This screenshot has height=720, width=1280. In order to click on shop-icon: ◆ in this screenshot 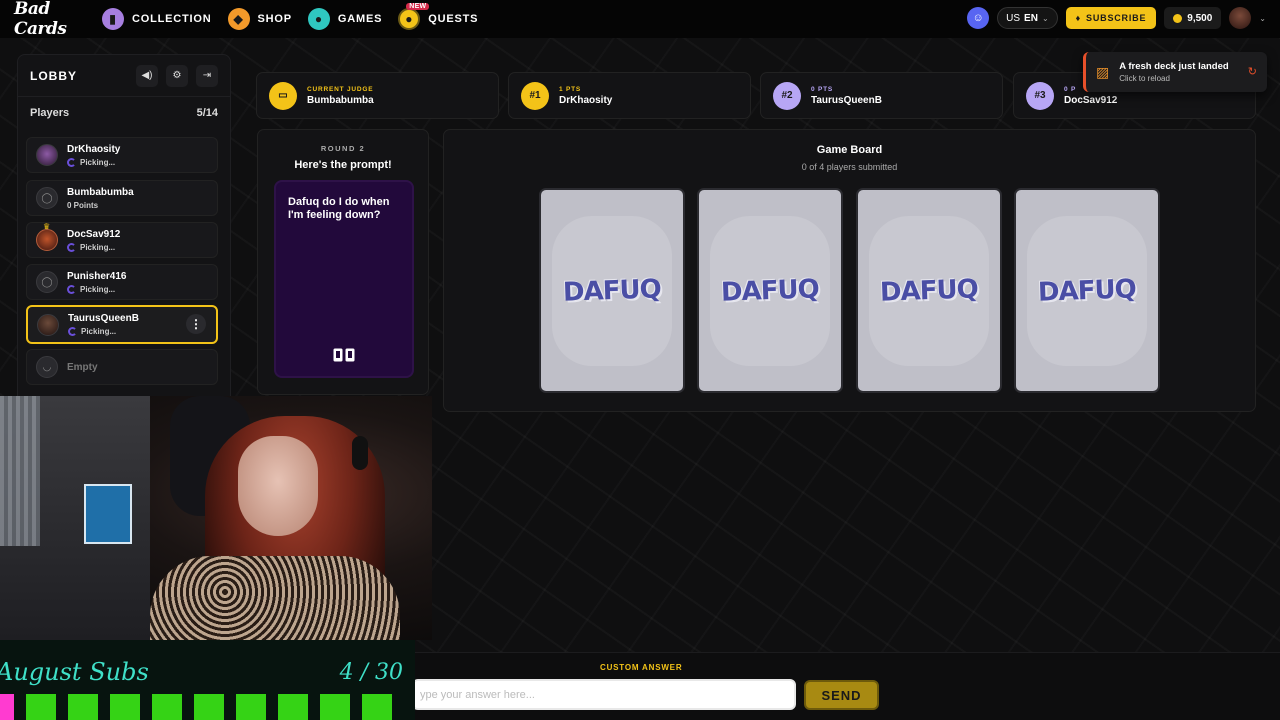, I will do `click(238, 19)`.